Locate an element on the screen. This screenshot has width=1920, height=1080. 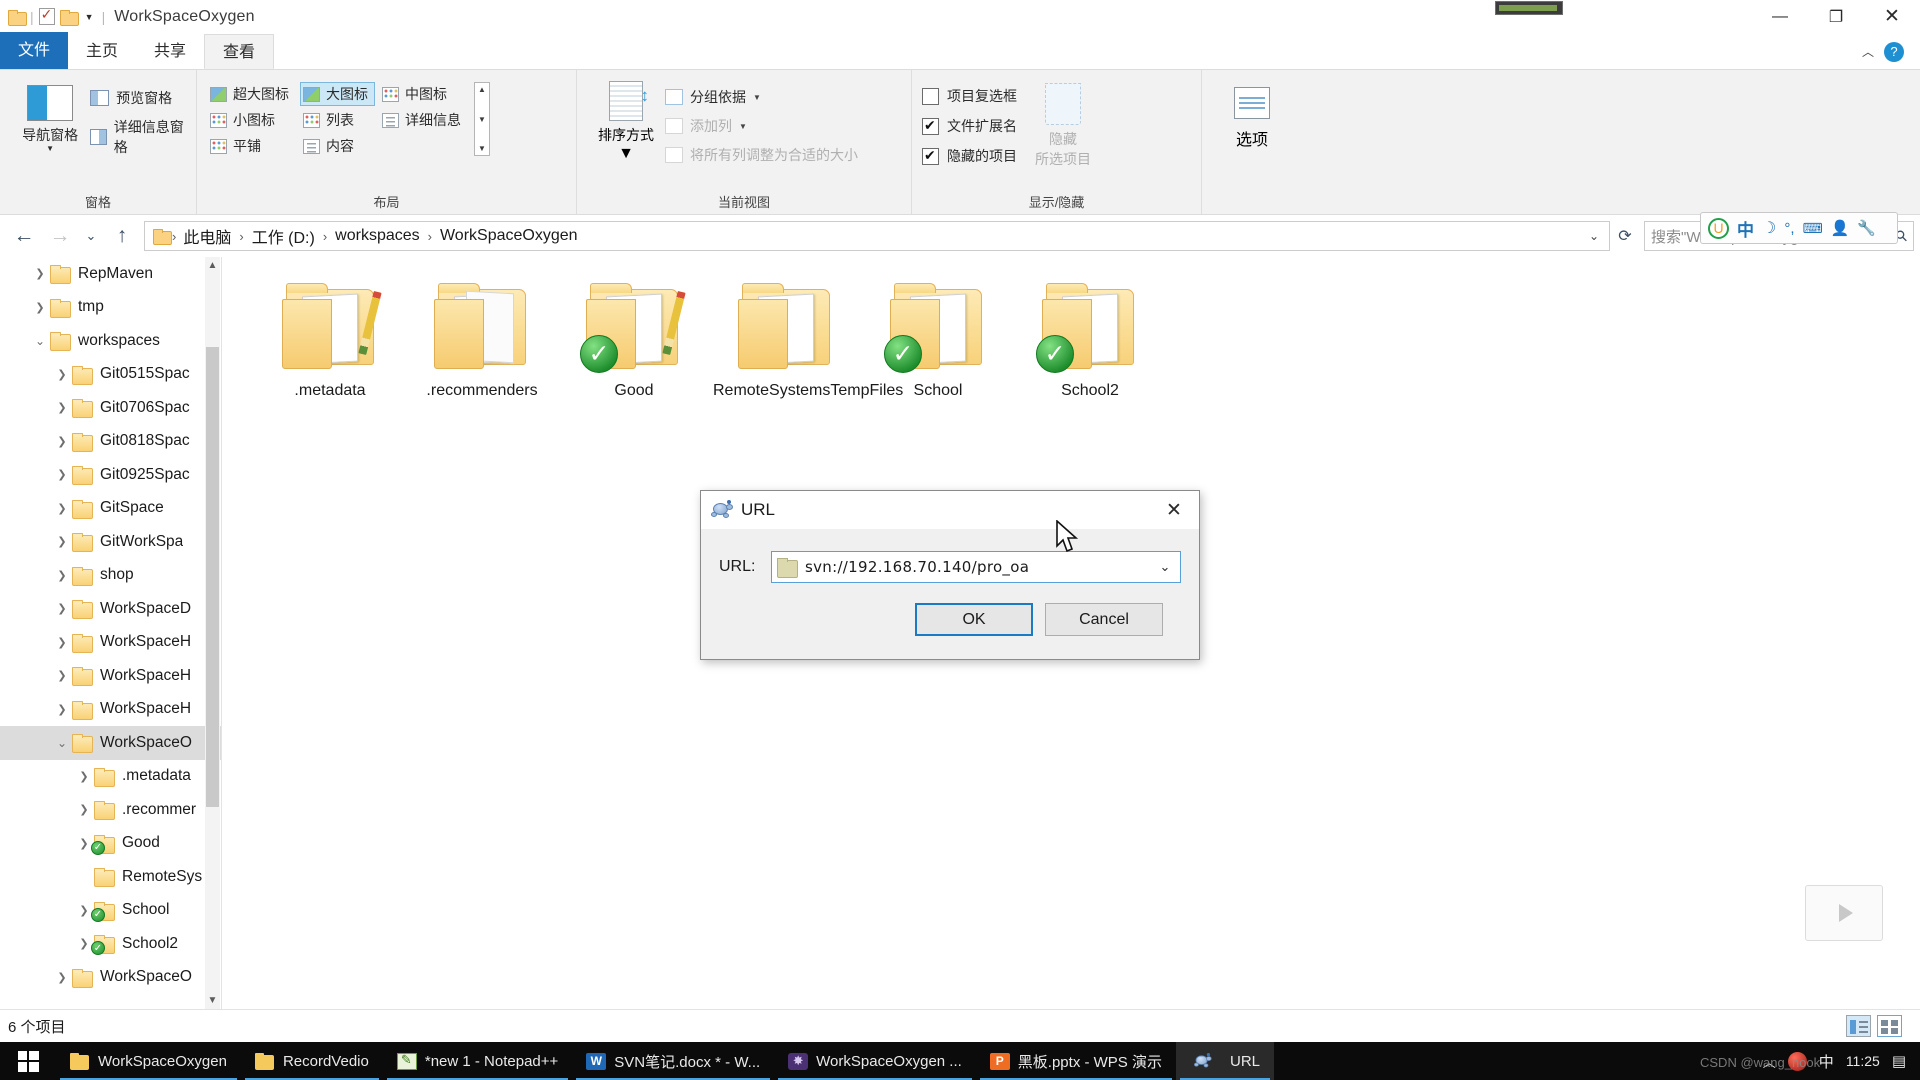
chevron-down-icon: ▼ is located at coordinates (89, 17).